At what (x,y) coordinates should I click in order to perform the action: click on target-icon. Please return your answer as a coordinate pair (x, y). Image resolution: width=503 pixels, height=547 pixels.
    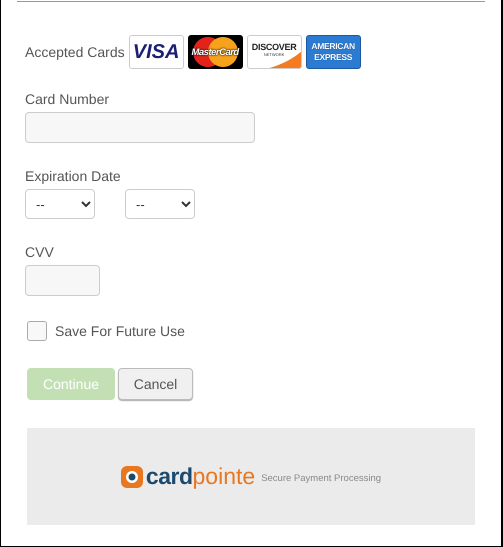
    Looking at the image, I should click on (131, 477).